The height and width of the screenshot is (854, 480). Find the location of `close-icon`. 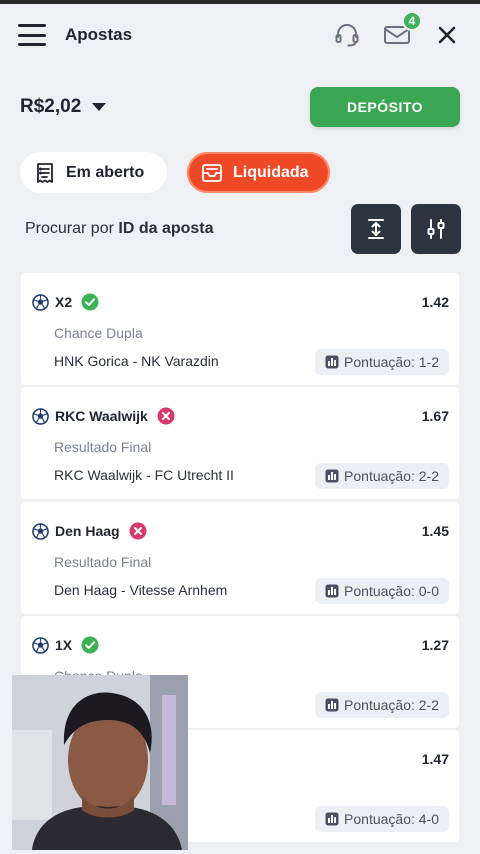

close-icon is located at coordinates (447, 35).